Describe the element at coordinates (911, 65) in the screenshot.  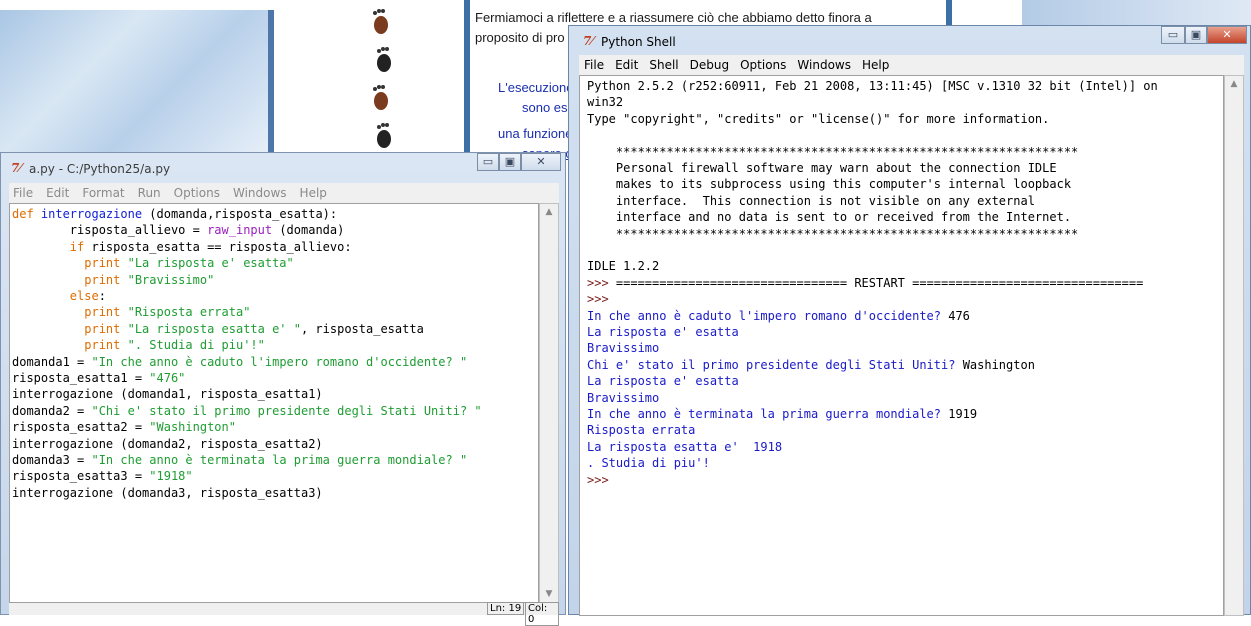
I see `menubar: File Edit Shell Debug Options Windows Help` at that location.